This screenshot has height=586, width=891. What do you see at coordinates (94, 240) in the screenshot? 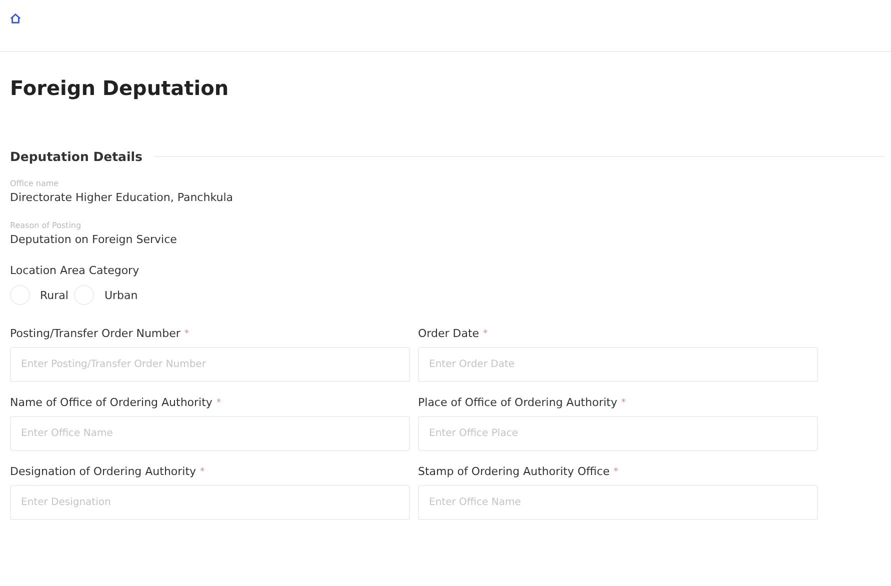
I see `info-value: Deputation on Foreign Service` at bounding box center [94, 240].